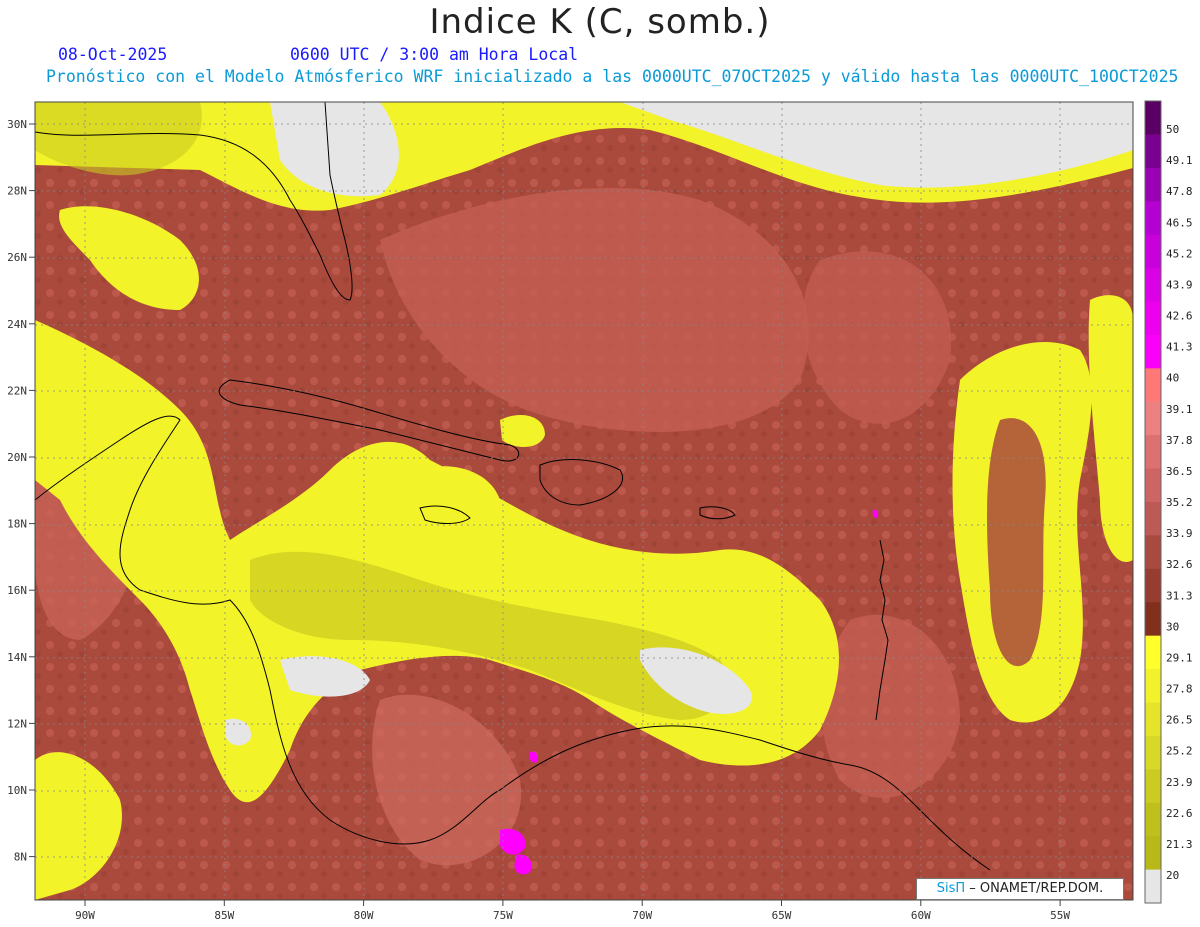  I want to click on colorbar-label: 26.5, so click(1179, 720).